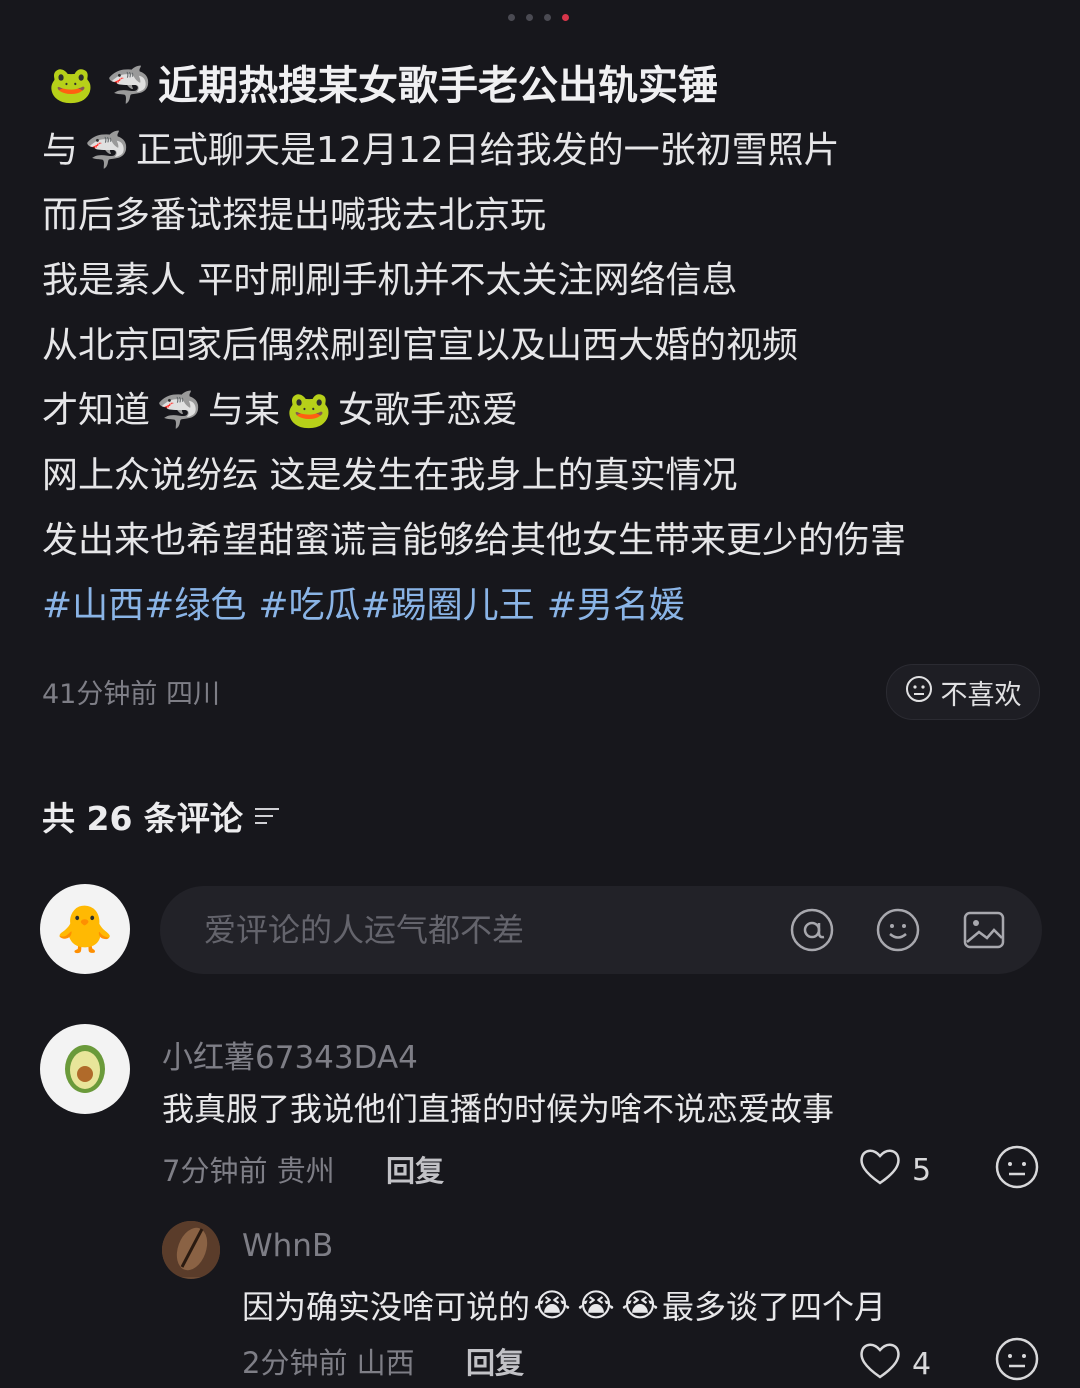 This screenshot has width=1080, height=1388. I want to click on reply-text: 因为确实没啥可说的, so click(386, 1307).